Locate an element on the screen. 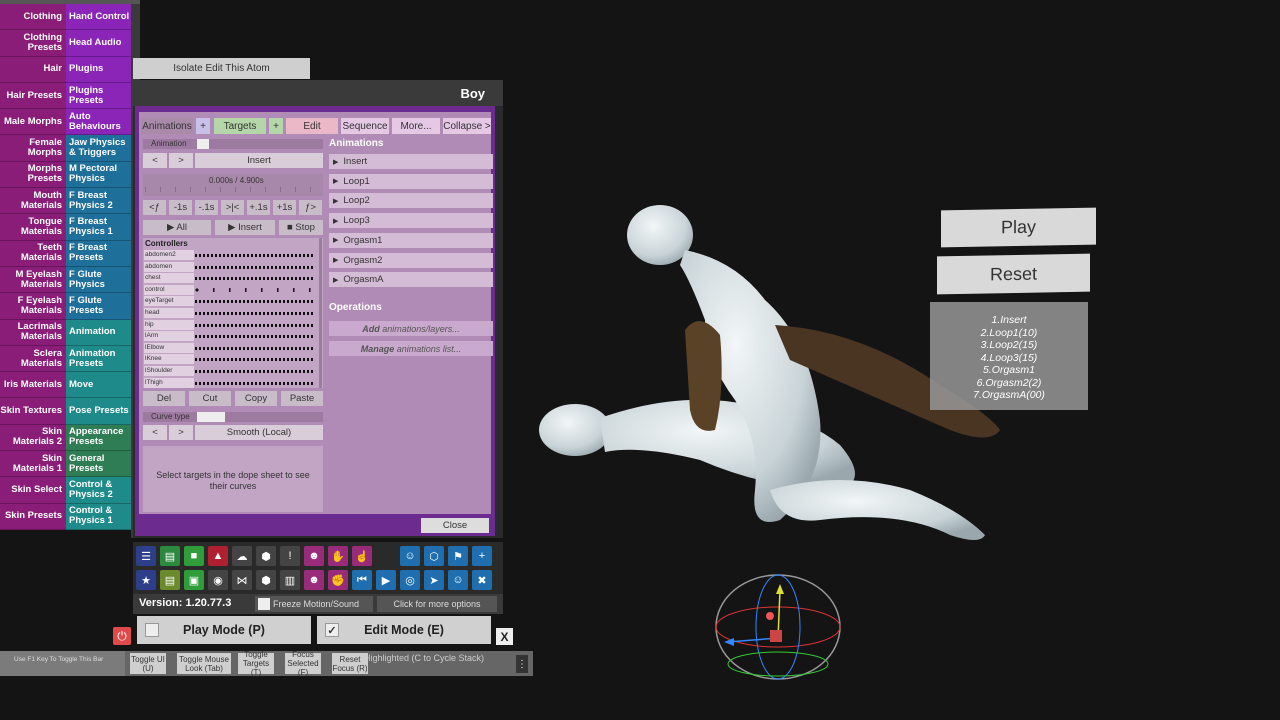 Image resolution: width=1280 pixels, height=720 pixels. gizmo-center is located at coordinates (776, 636).